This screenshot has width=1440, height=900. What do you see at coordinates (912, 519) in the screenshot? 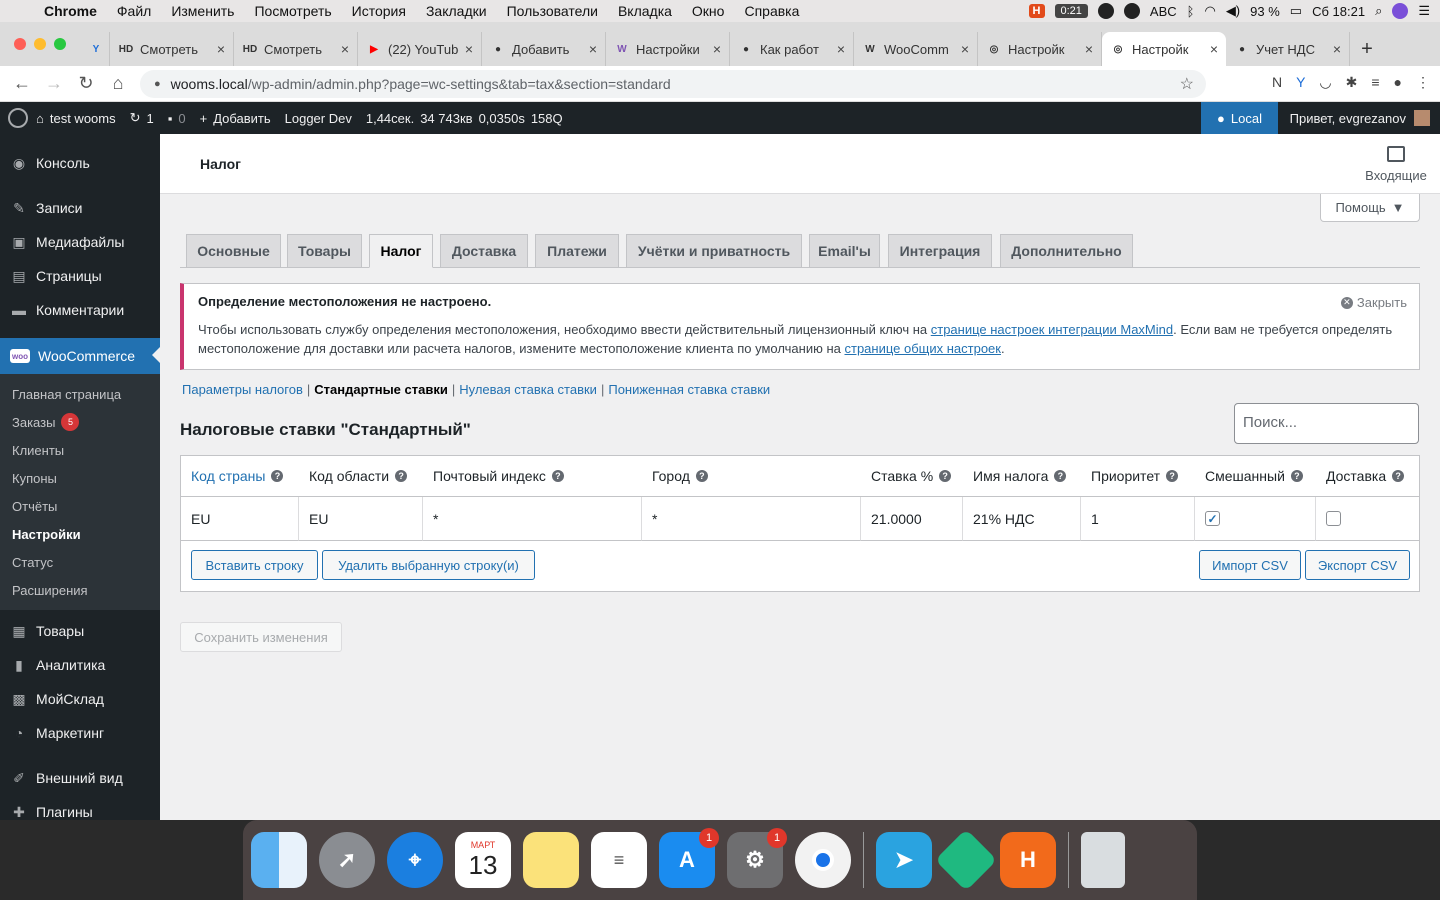
I see `cell-rate: 21.0000` at bounding box center [912, 519].